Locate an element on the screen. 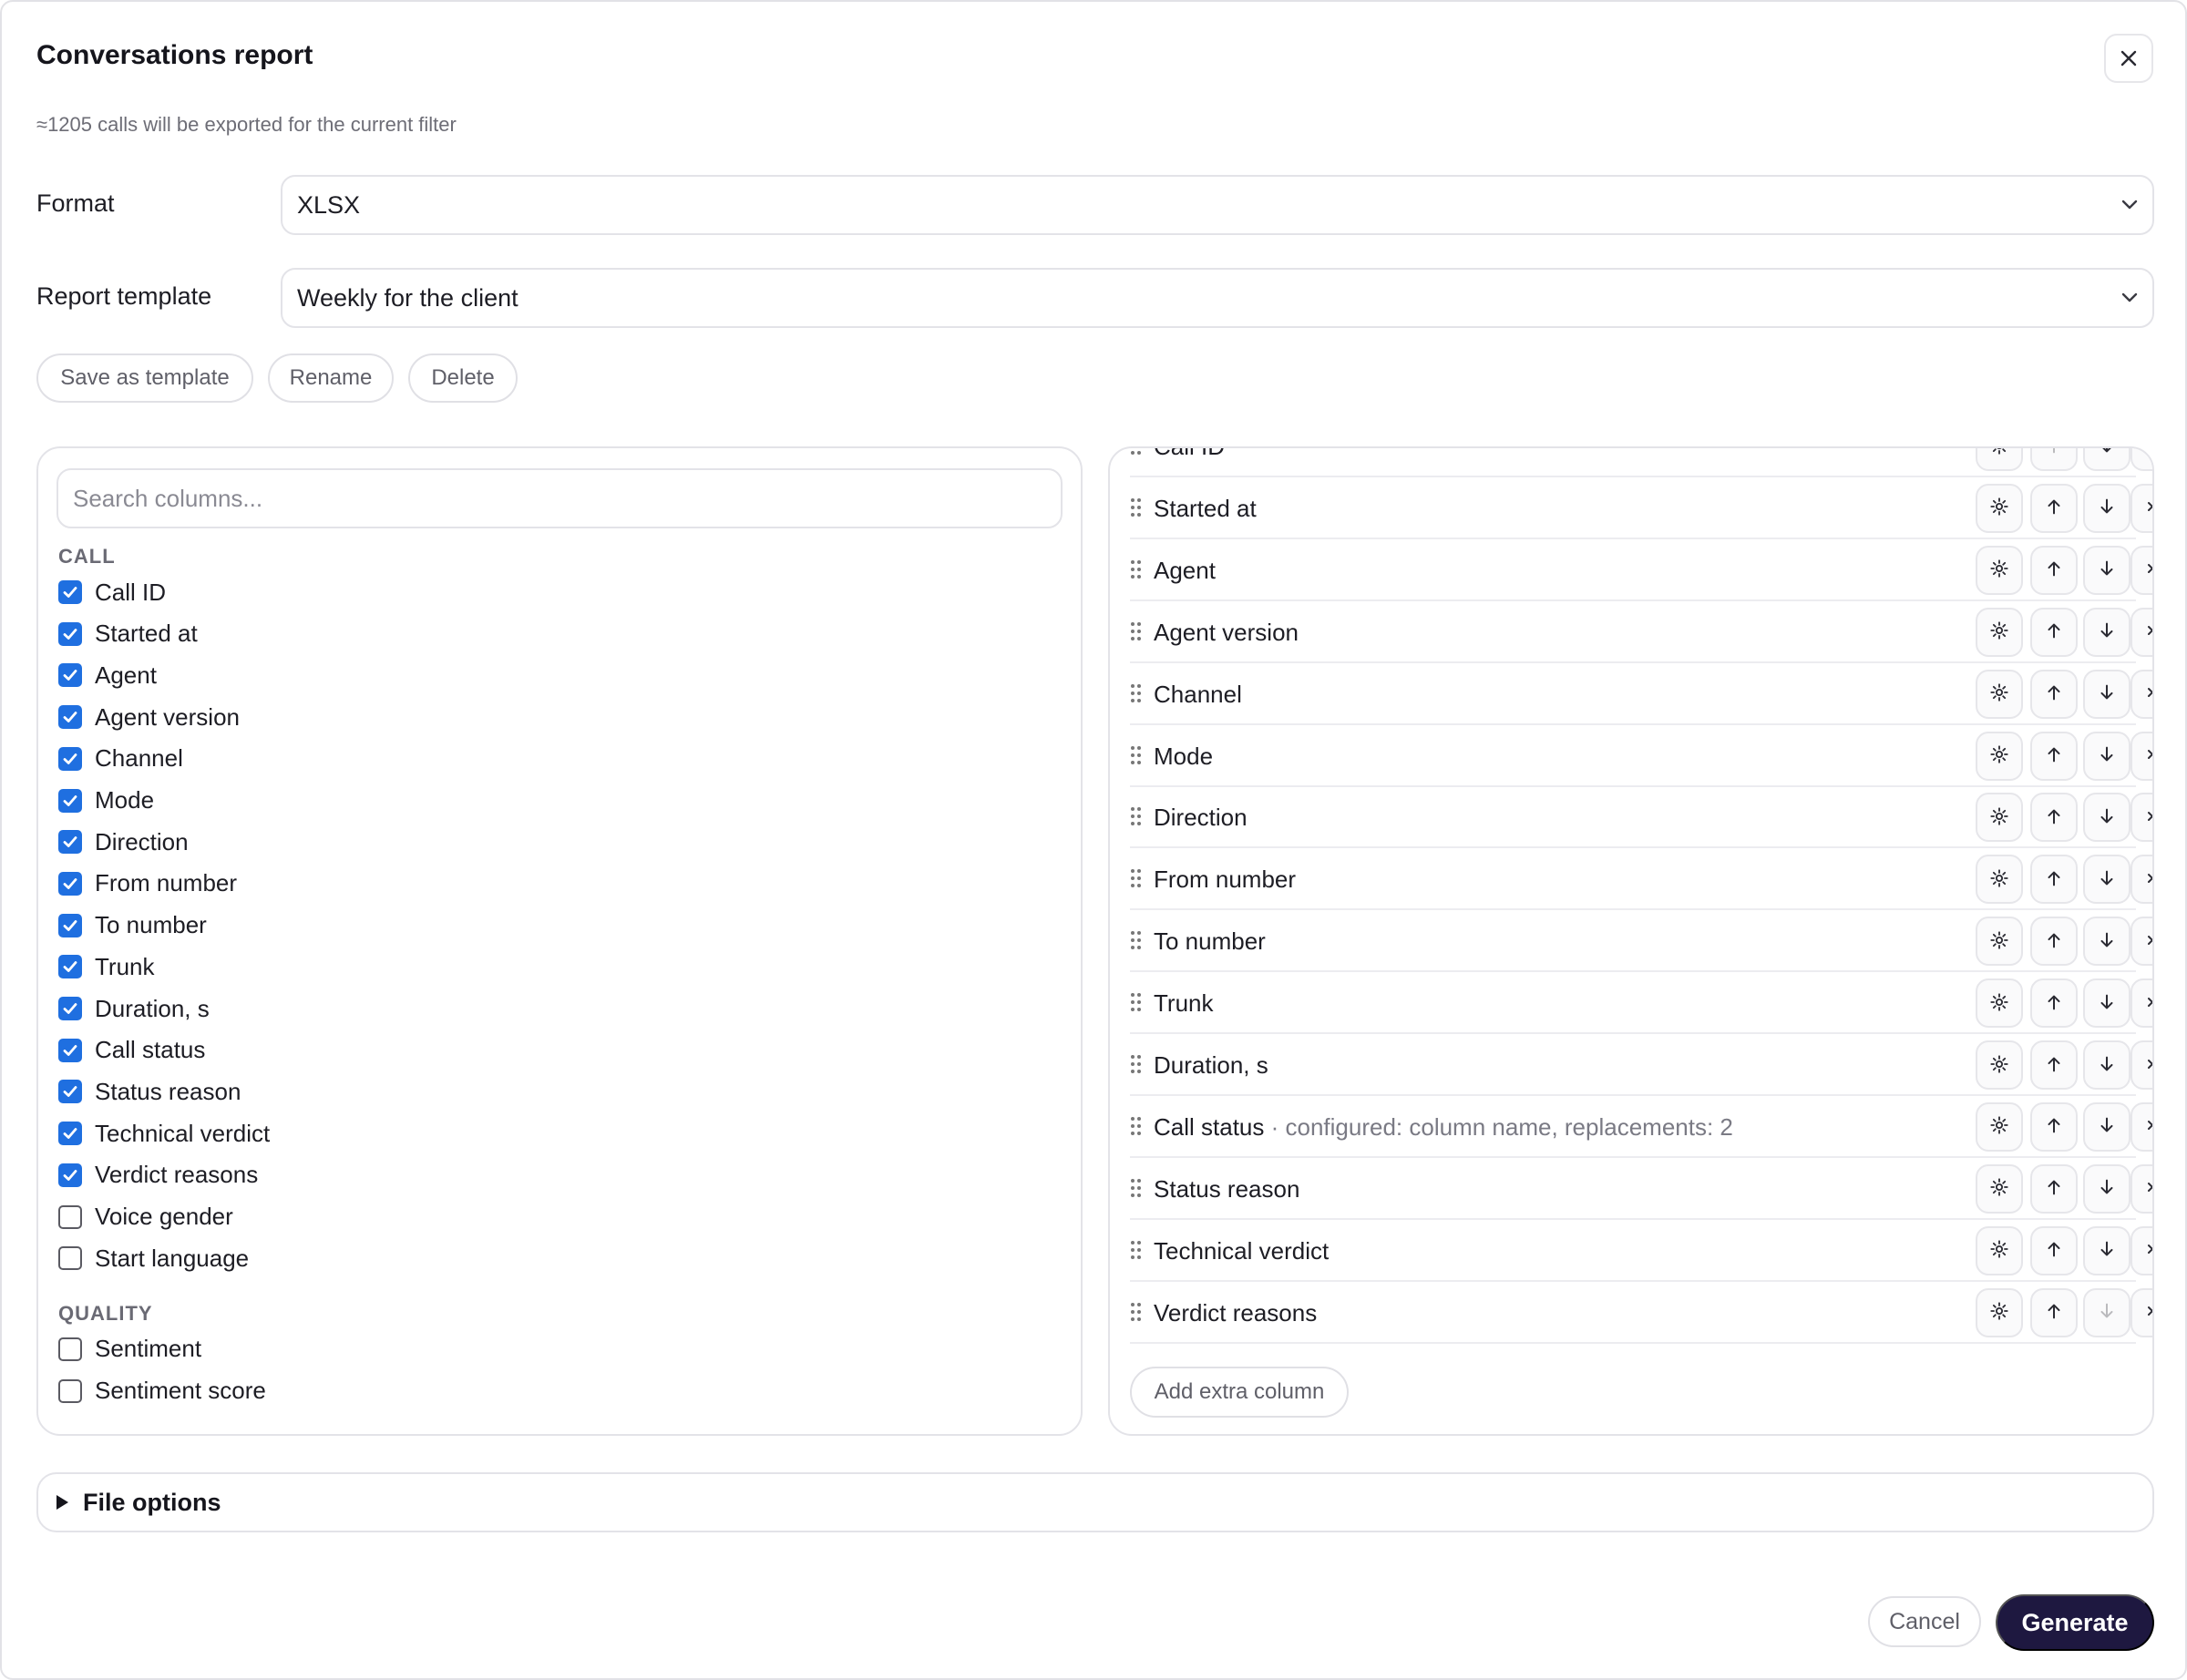 This screenshot has width=2187, height=1680. report-template-select: Weekly for the client is located at coordinates (1217, 298).